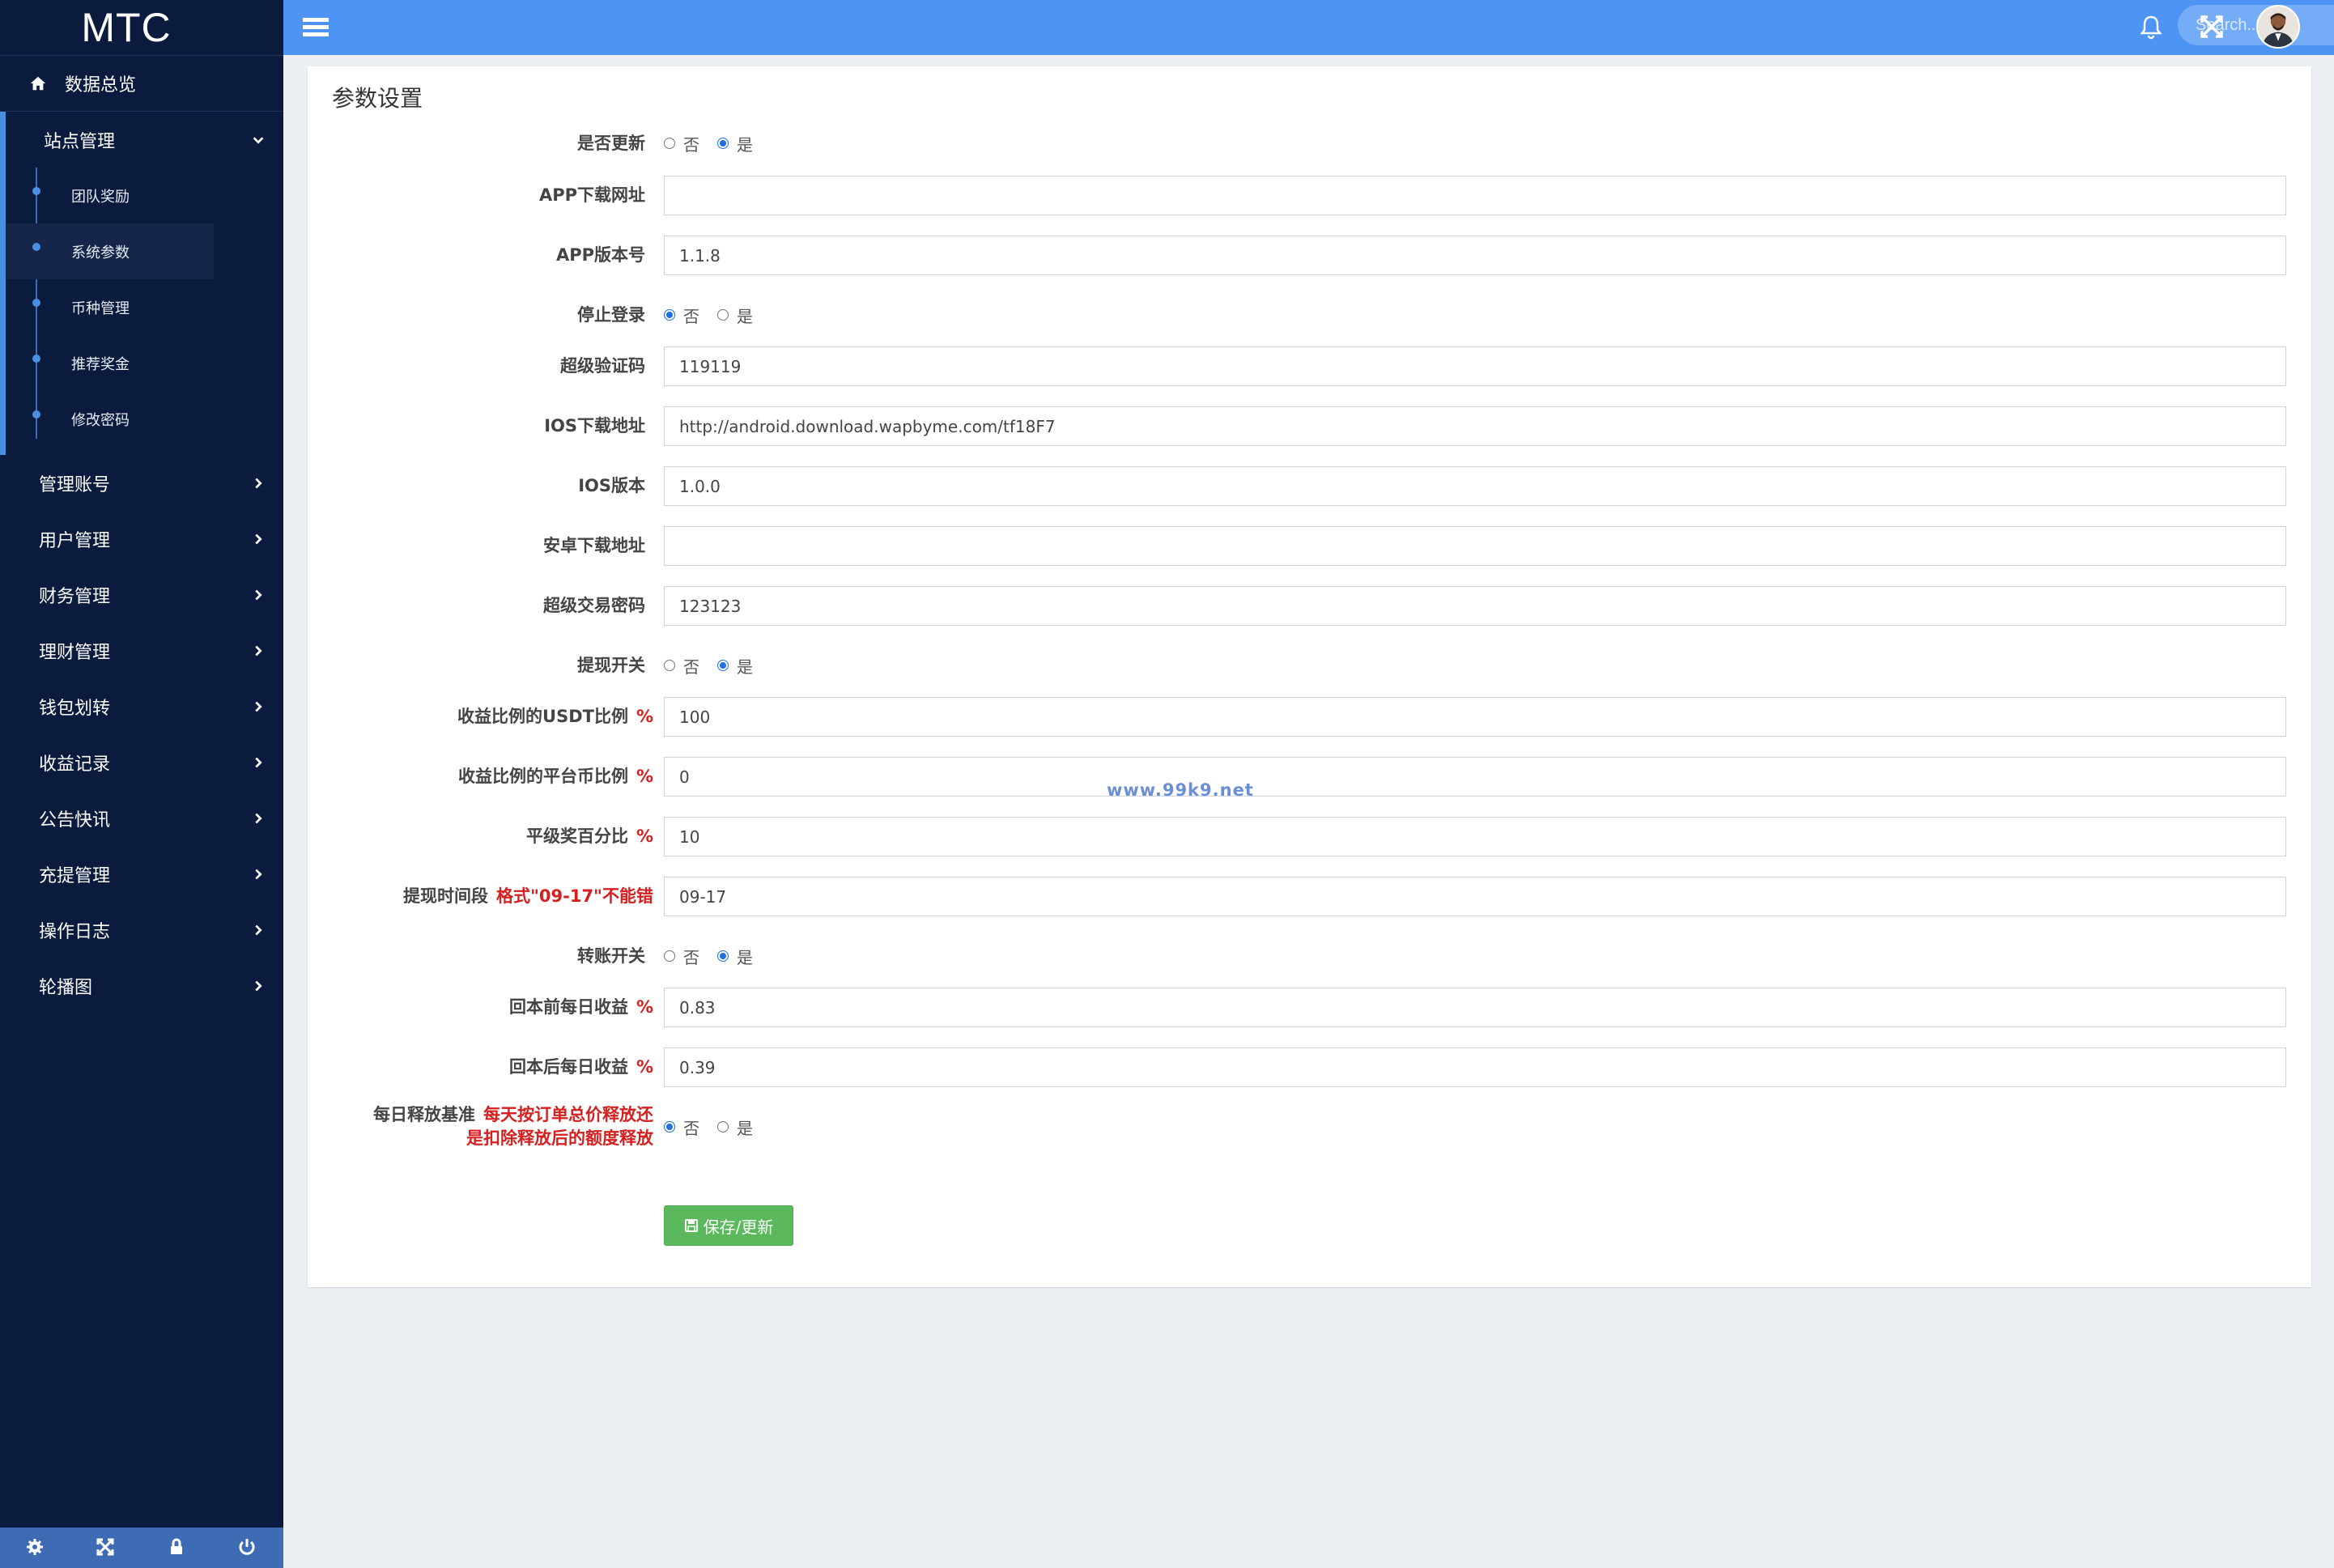 The image size is (2334, 1568). I want to click on sidebar-groups: 管理账号用户管理财务管理 理财管理 钱包划转 收益记录公告快讯充提管理操作日志 轮播图, so click(141, 734).